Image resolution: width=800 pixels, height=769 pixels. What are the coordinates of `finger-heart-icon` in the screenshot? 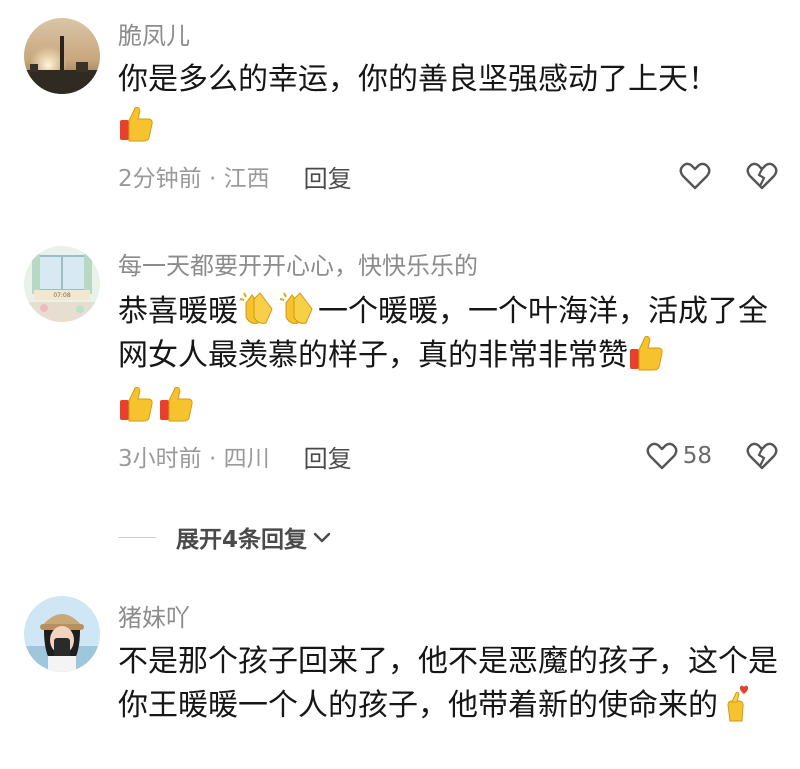 It's located at (736, 703).